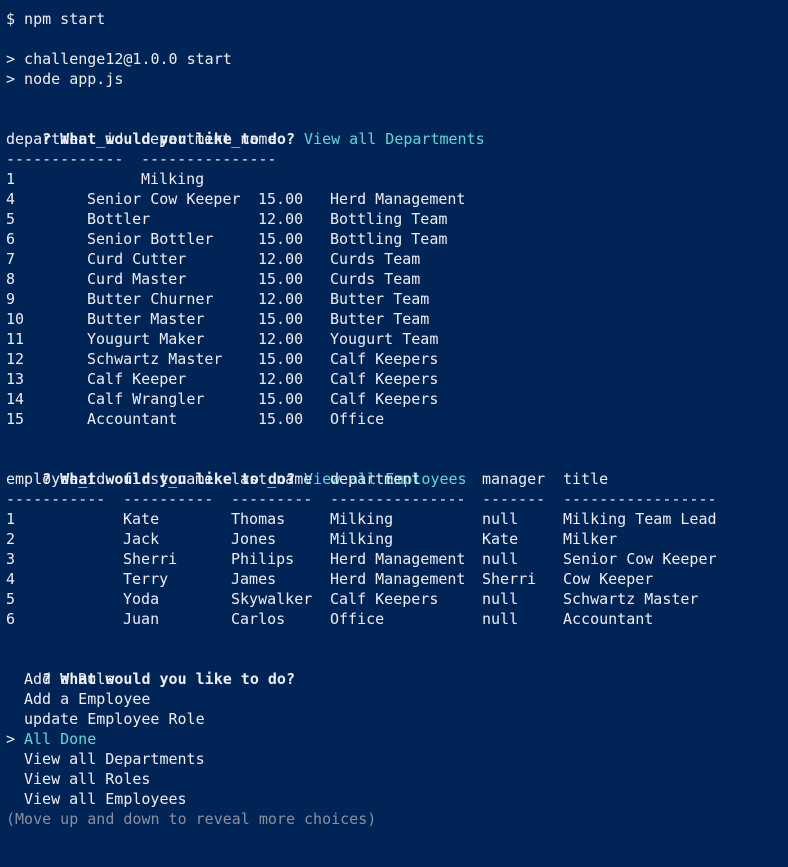 This screenshot has width=788, height=867. What do you see at coordinates (254, 579) in the screenshot?
I see `table-cell: James` at bounding box center [254, 579].